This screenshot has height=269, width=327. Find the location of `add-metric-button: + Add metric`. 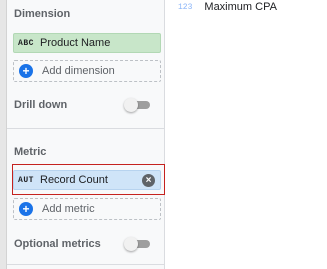

add-metric-button: + Add metric is located at coordinates (87, 209).